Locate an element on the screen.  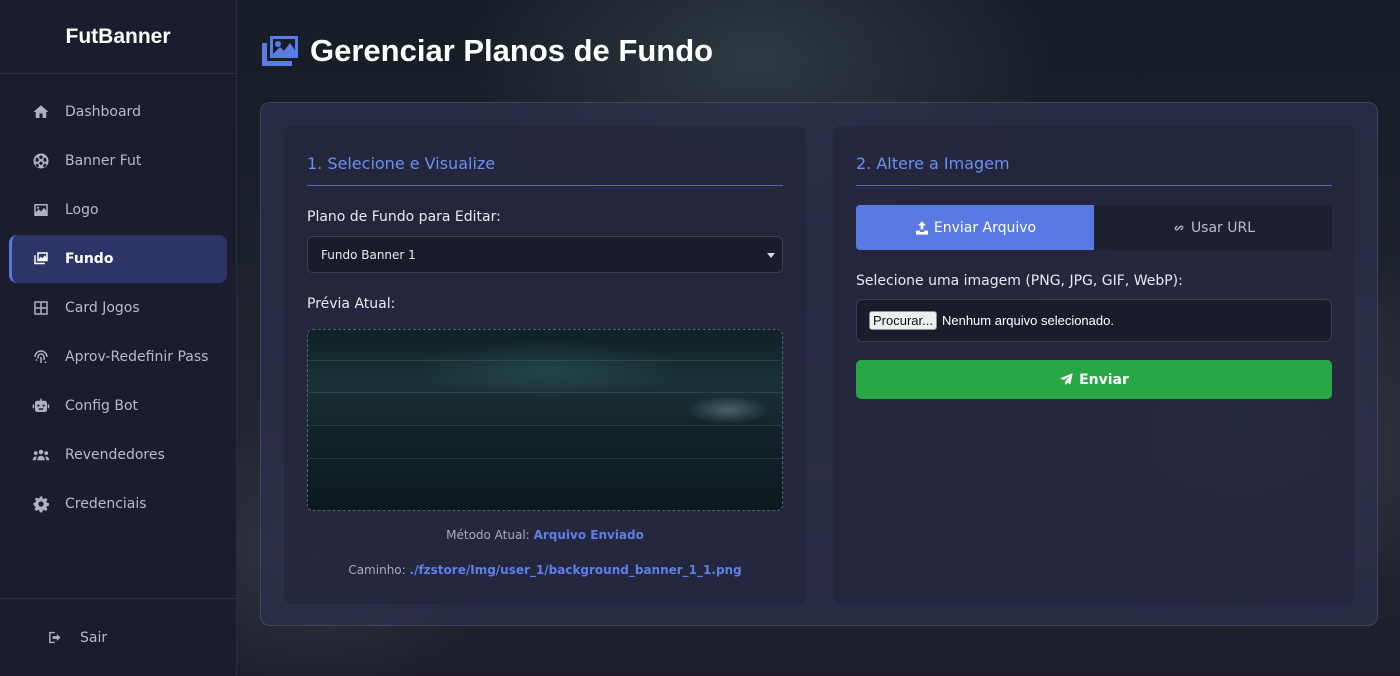
sidebar-item-label: Dashboard is located at coordinates (103, 112).